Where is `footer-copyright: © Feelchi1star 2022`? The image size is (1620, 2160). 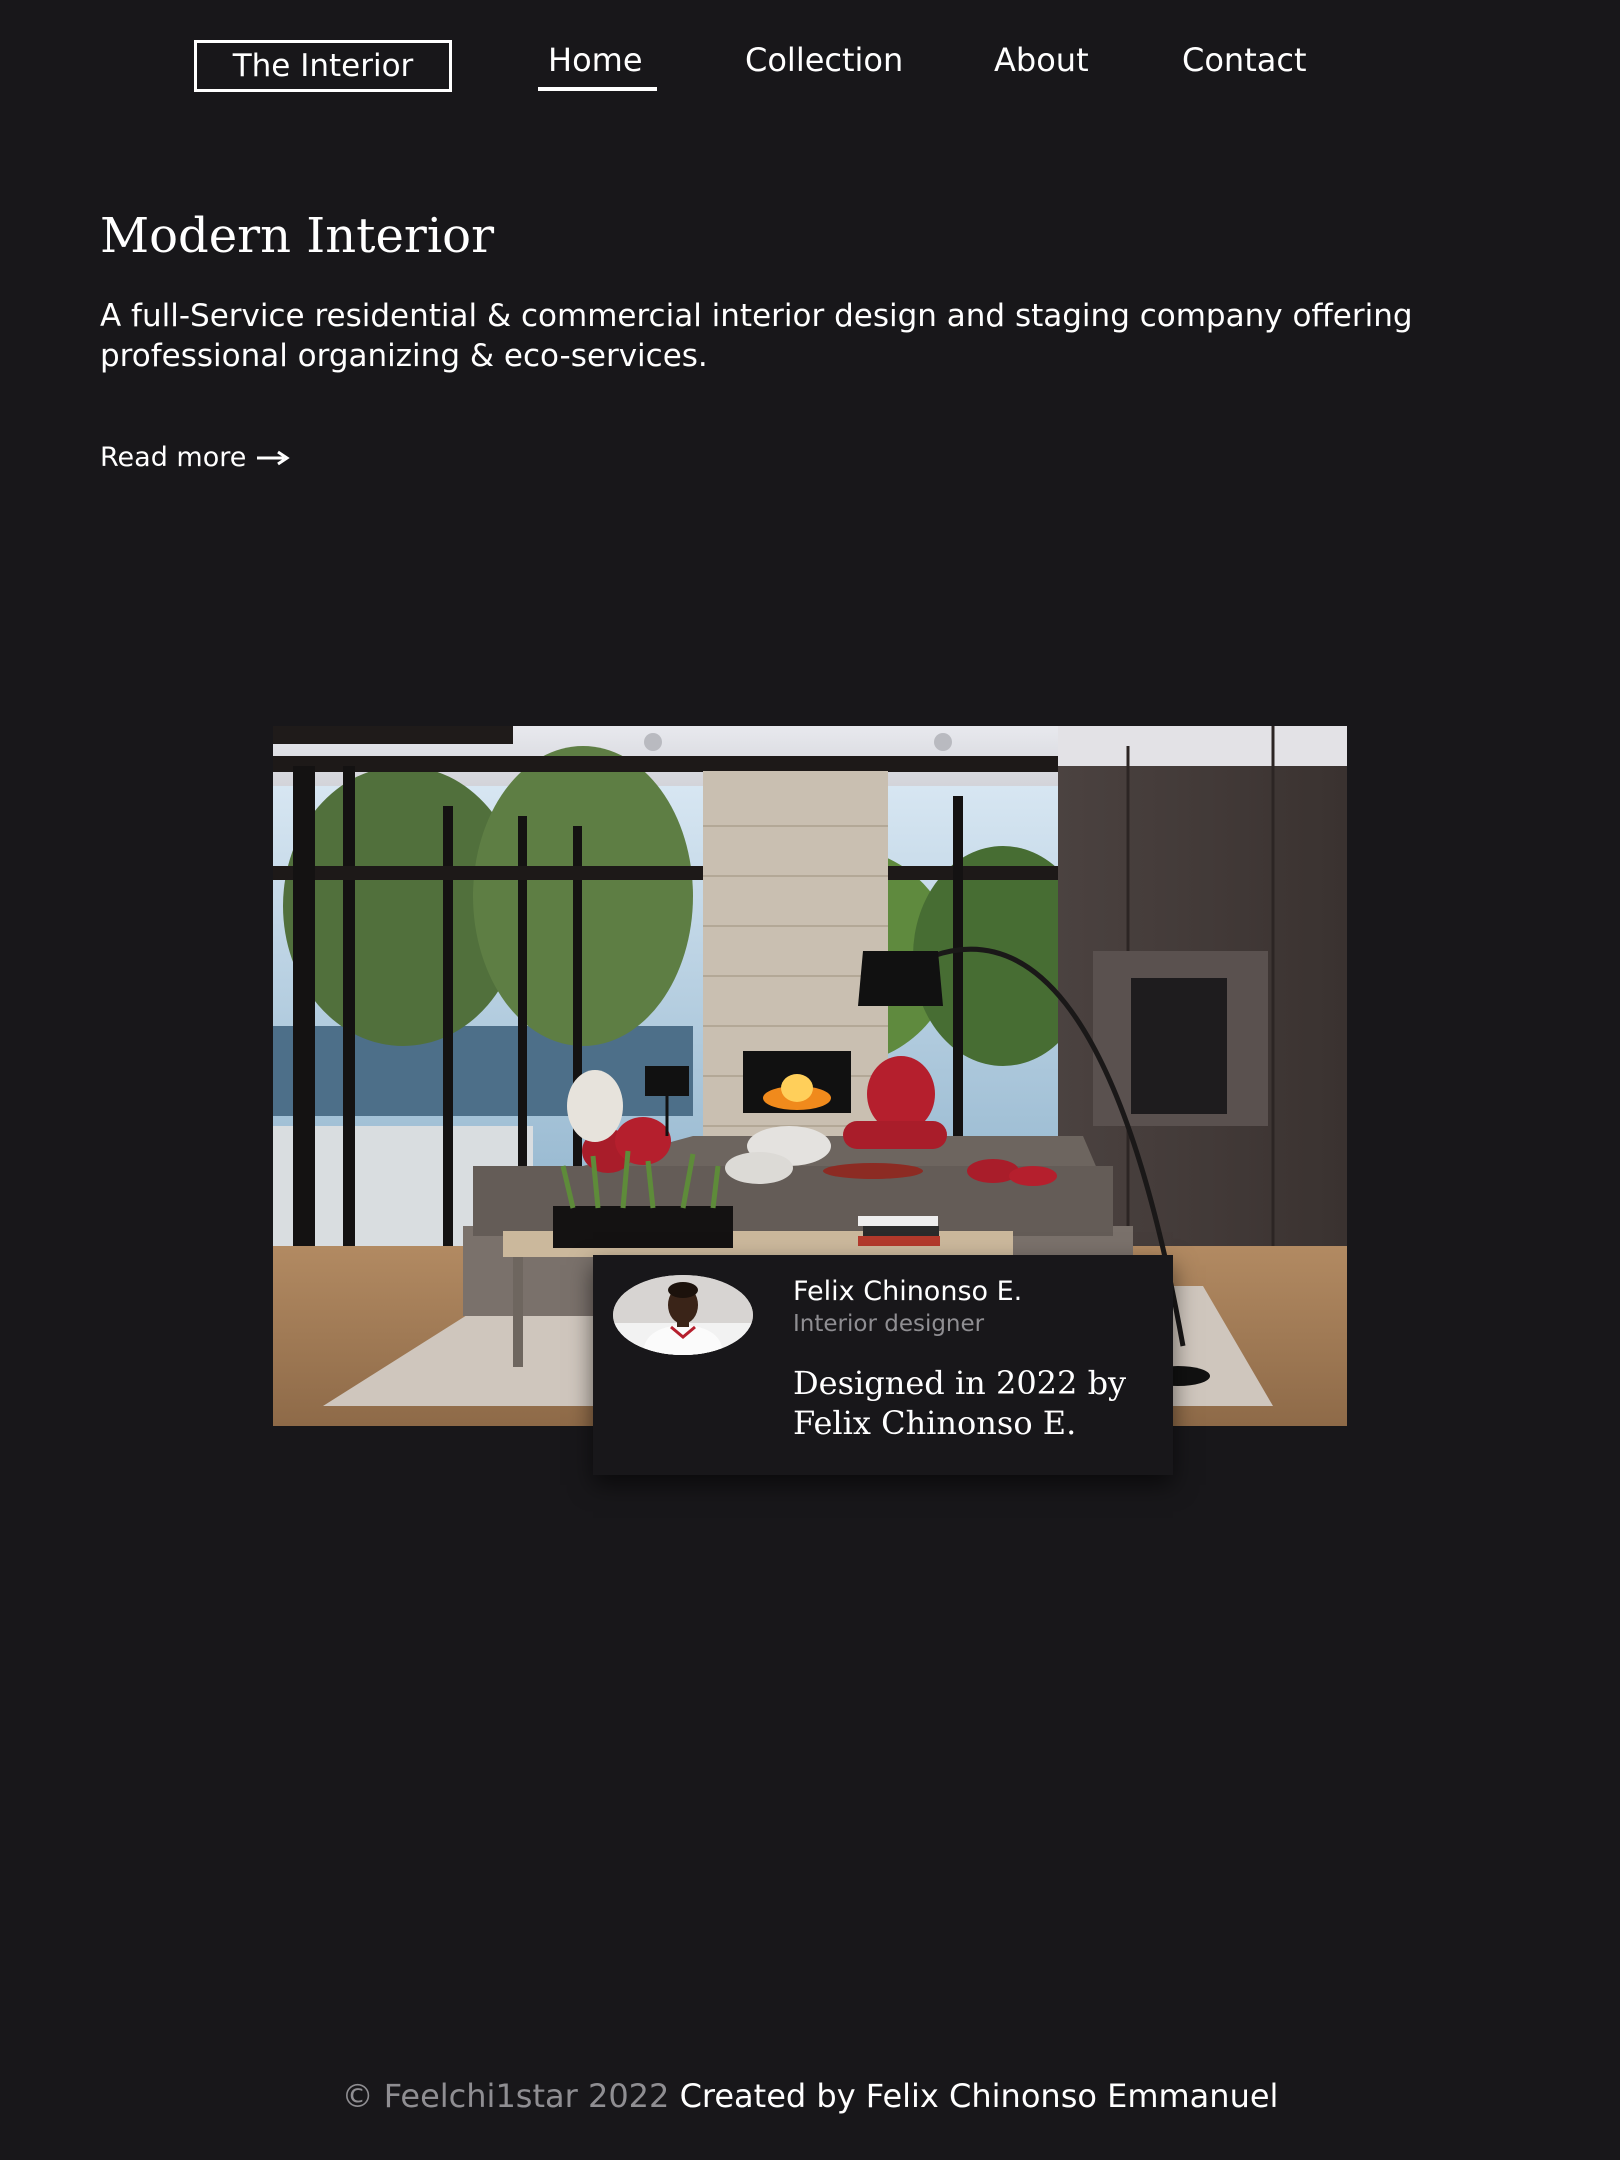
footer-copyright: © Feelchi1star 2022 is located at coordinates (505, 2096).